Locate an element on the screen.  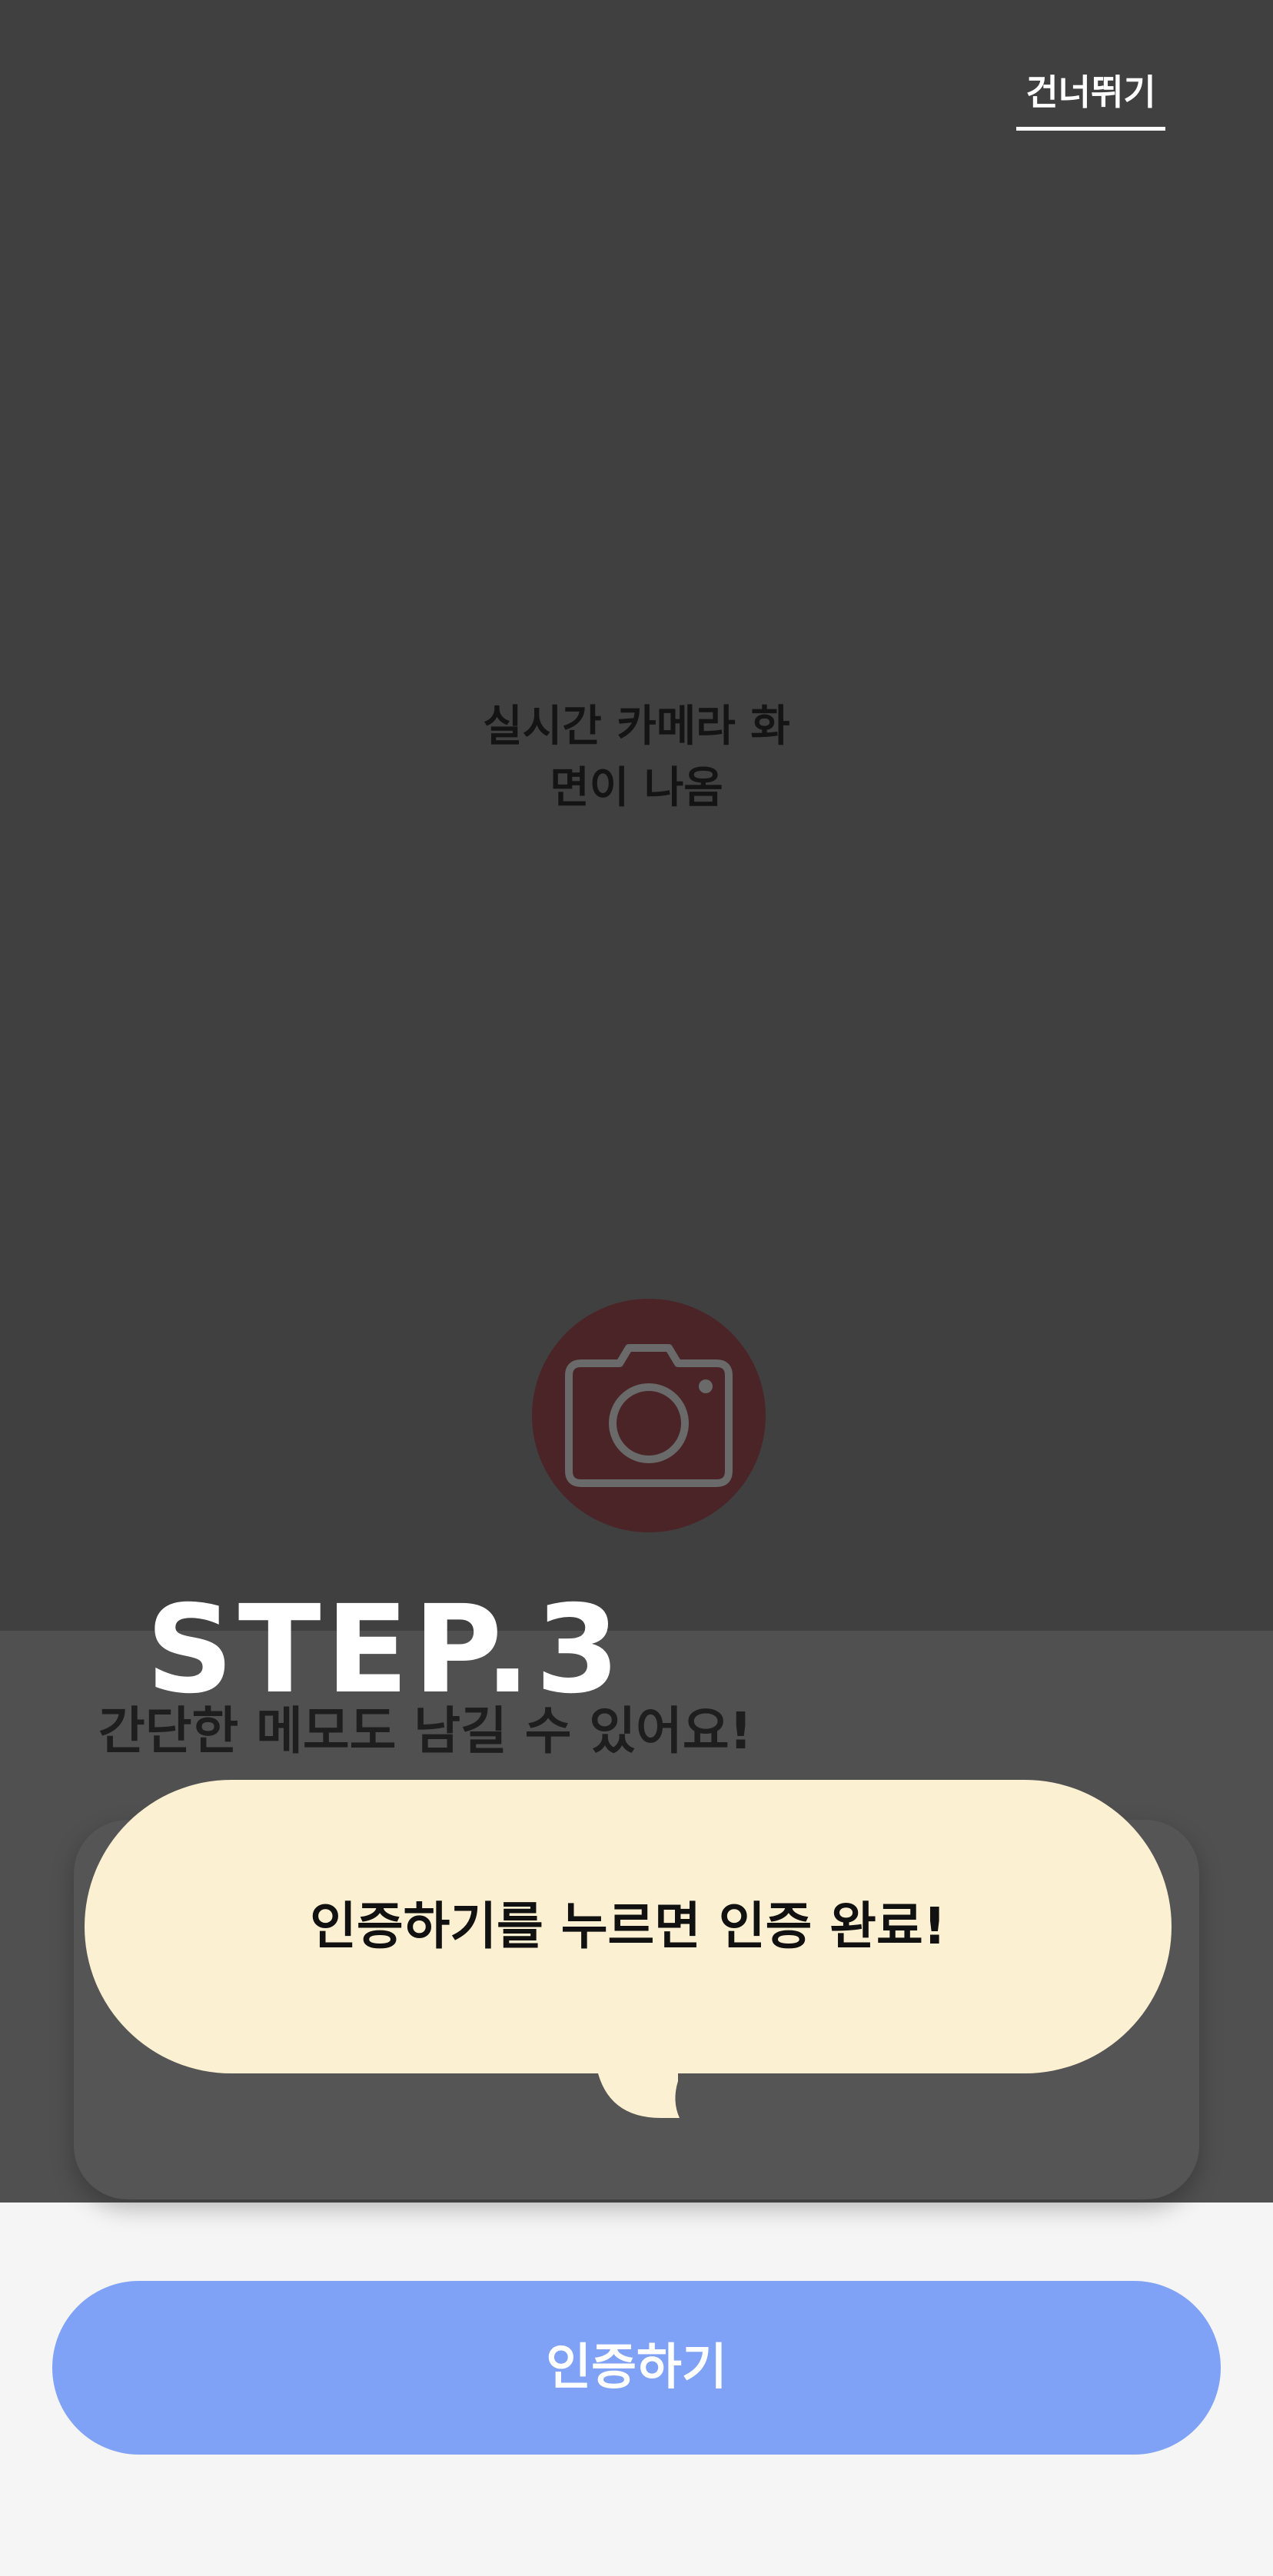
verify-button: 인증하기 is located at coordinates (636, 2368).